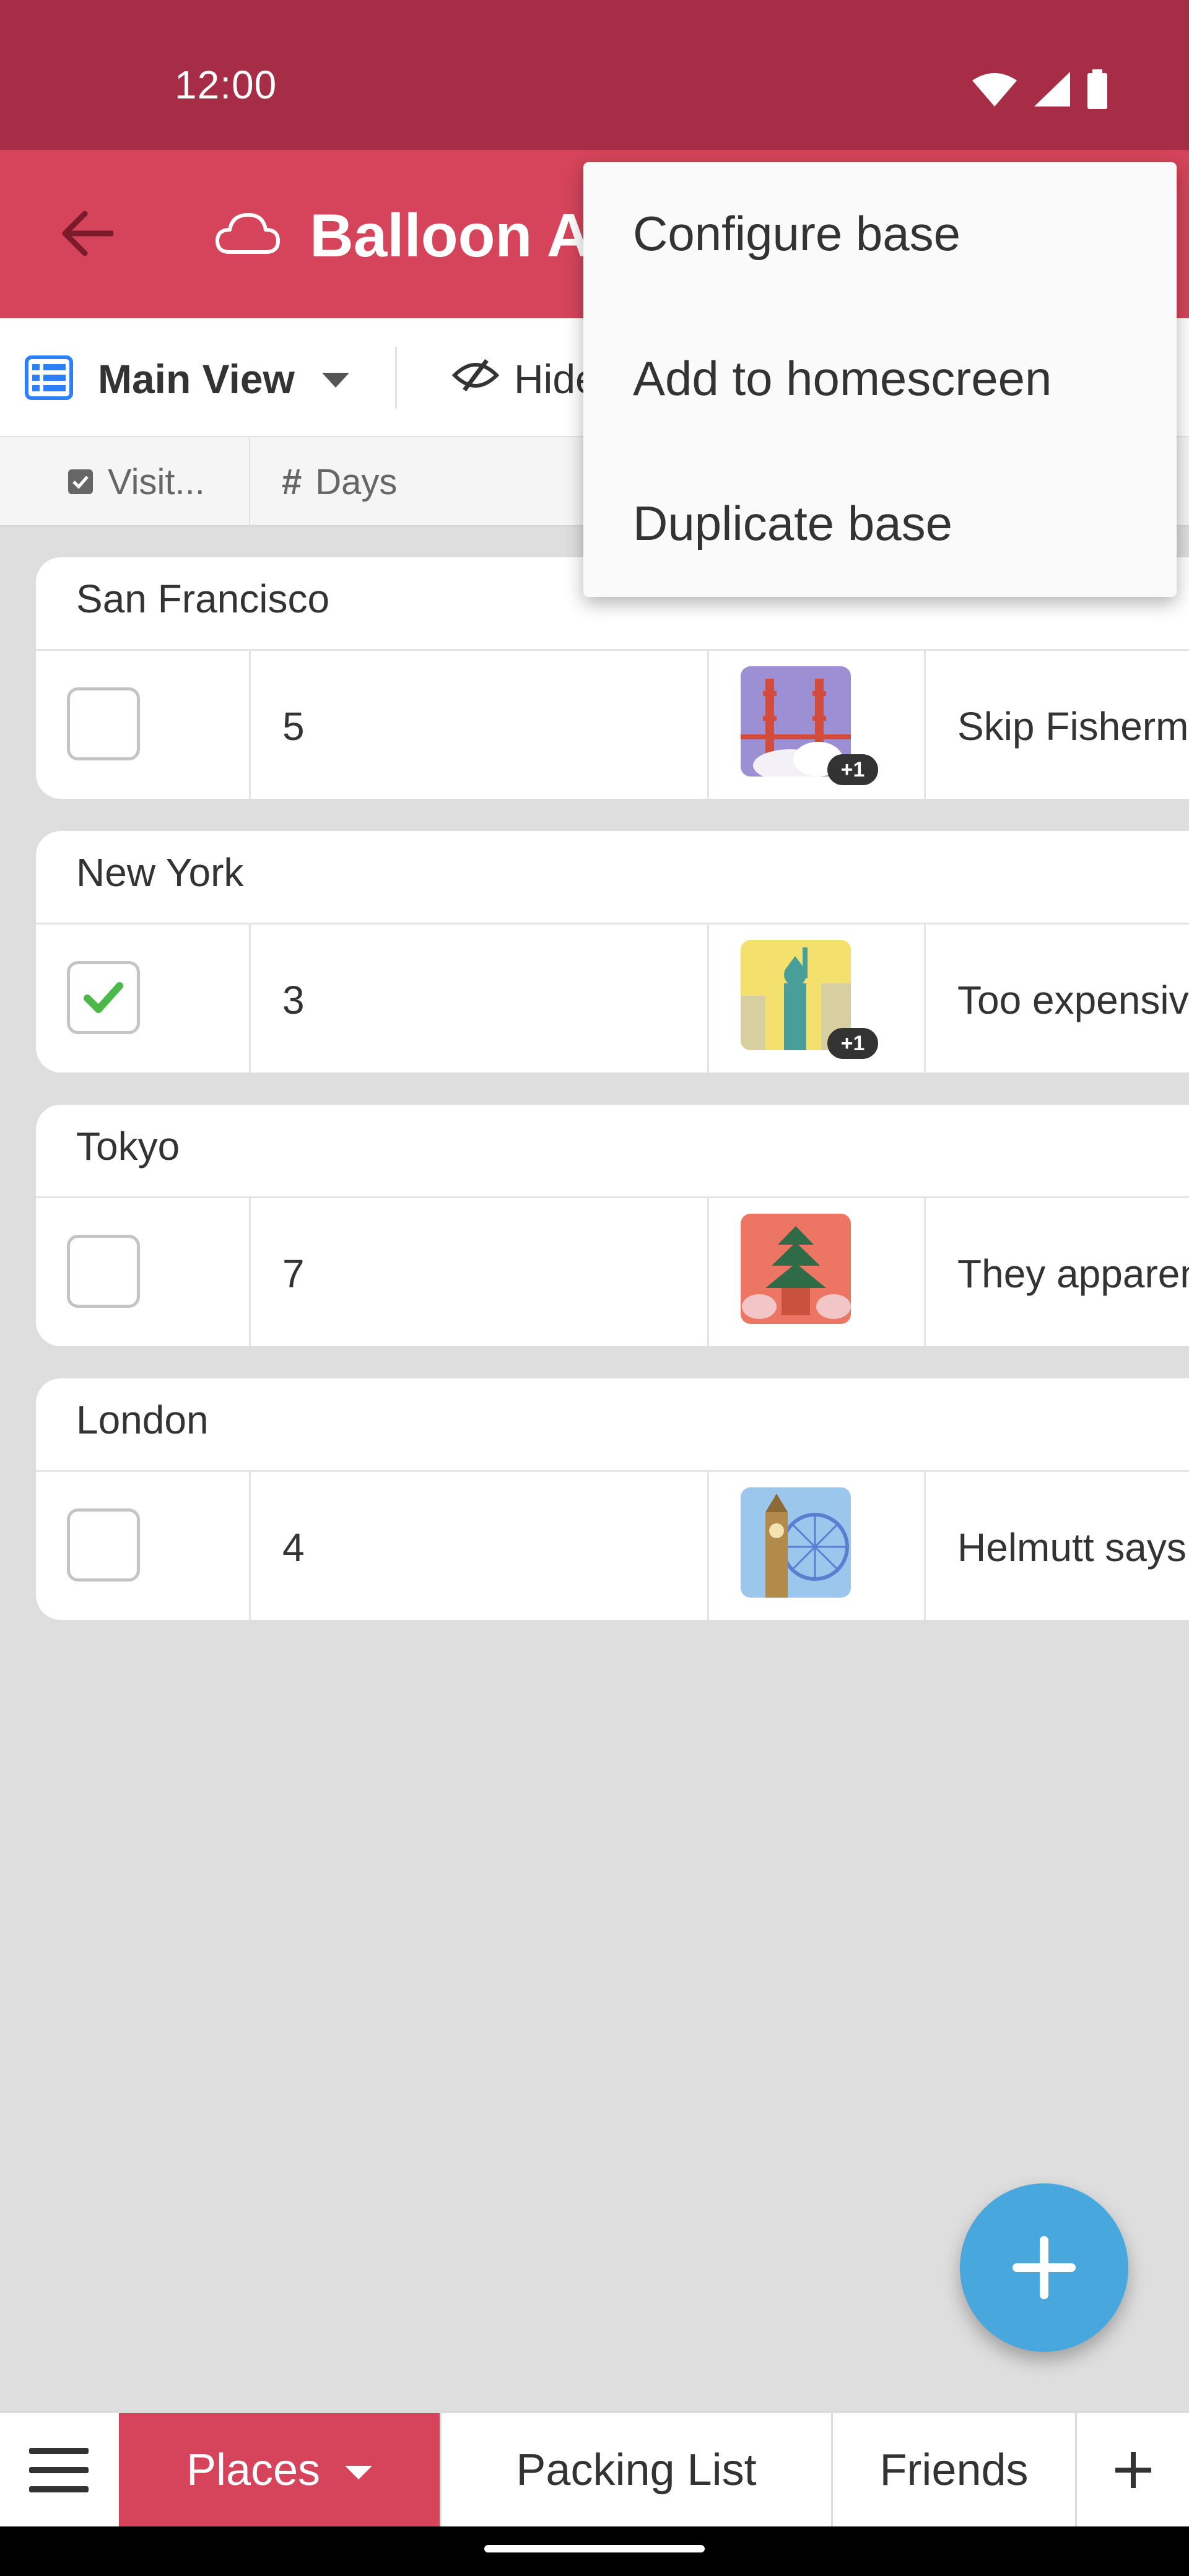 The width and height of the screenshot is (1189, 2576). I want to click on tab-places: Places, so click(279, 2469).